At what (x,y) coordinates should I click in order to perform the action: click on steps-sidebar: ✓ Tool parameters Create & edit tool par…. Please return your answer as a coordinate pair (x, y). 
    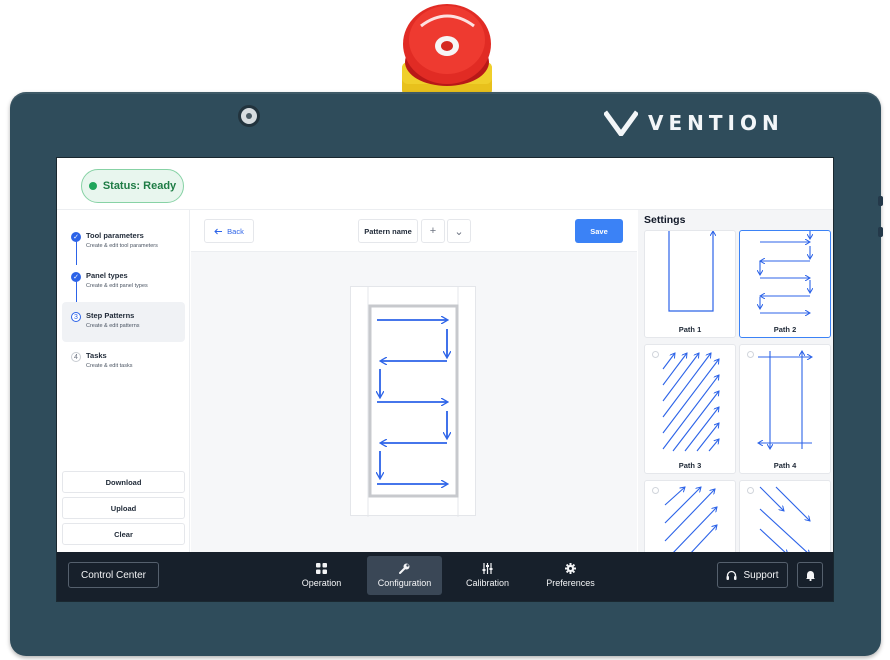
    Looking at the image, I should click on (123, 381).